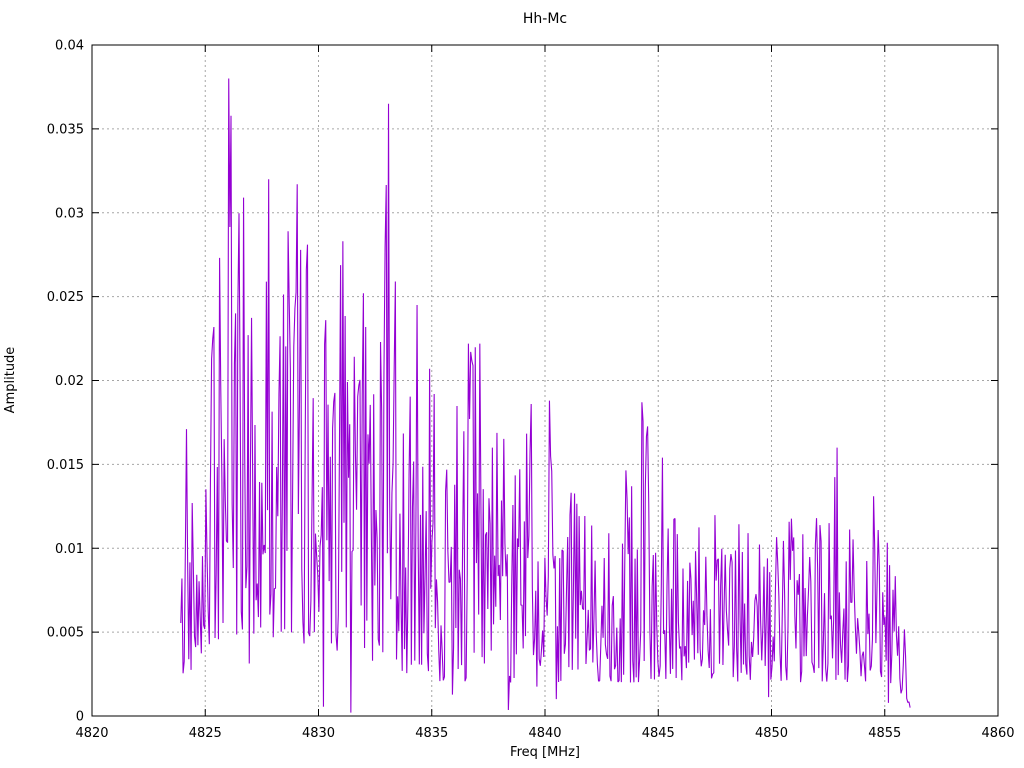 This screenshot has width=1024, height=768. I want to click on x-tick-label: 4820, so click(91, 733).